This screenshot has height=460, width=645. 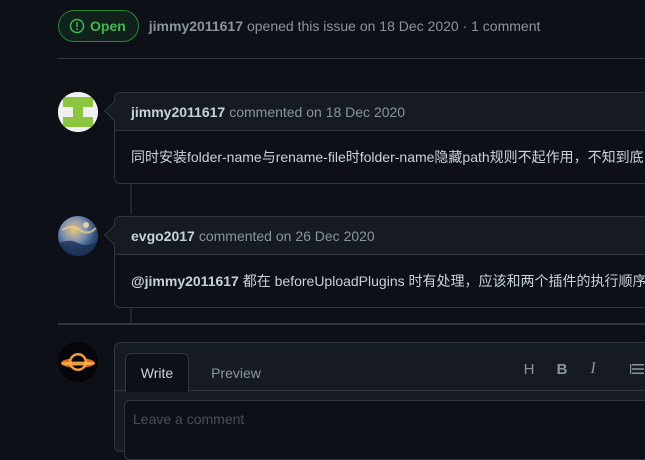 What do you see at coordinates (77, 26) in the screenshot?
I see `issue-open-icon` at bounding box center [77, 26].